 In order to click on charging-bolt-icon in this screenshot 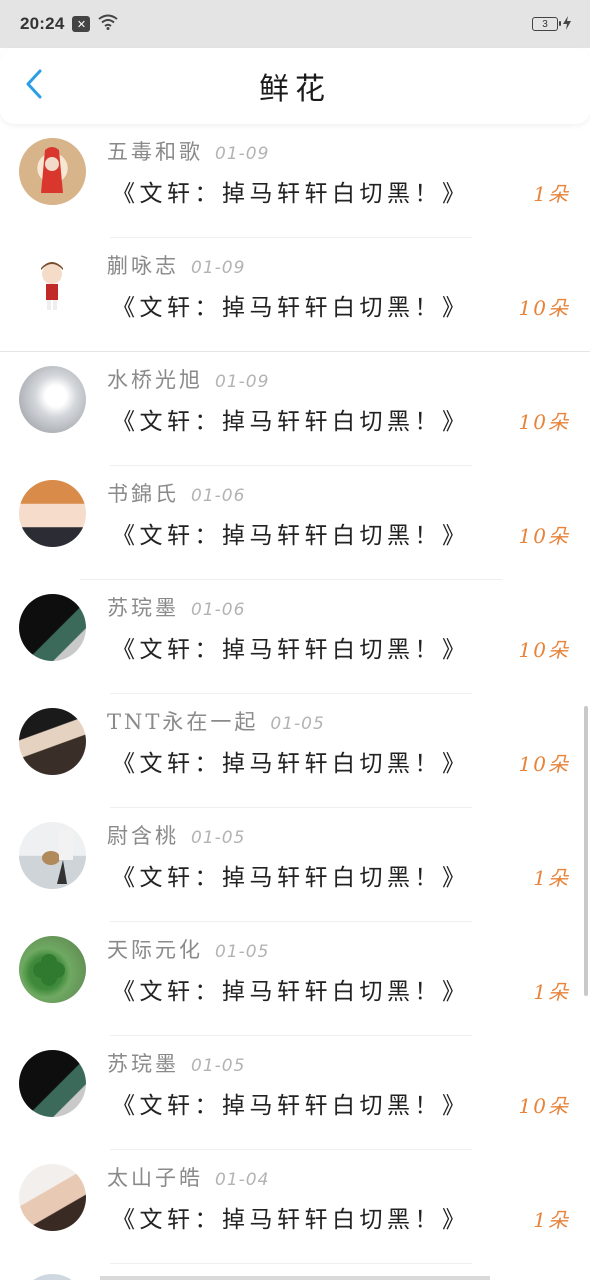, I will do `click(567, 24)`.